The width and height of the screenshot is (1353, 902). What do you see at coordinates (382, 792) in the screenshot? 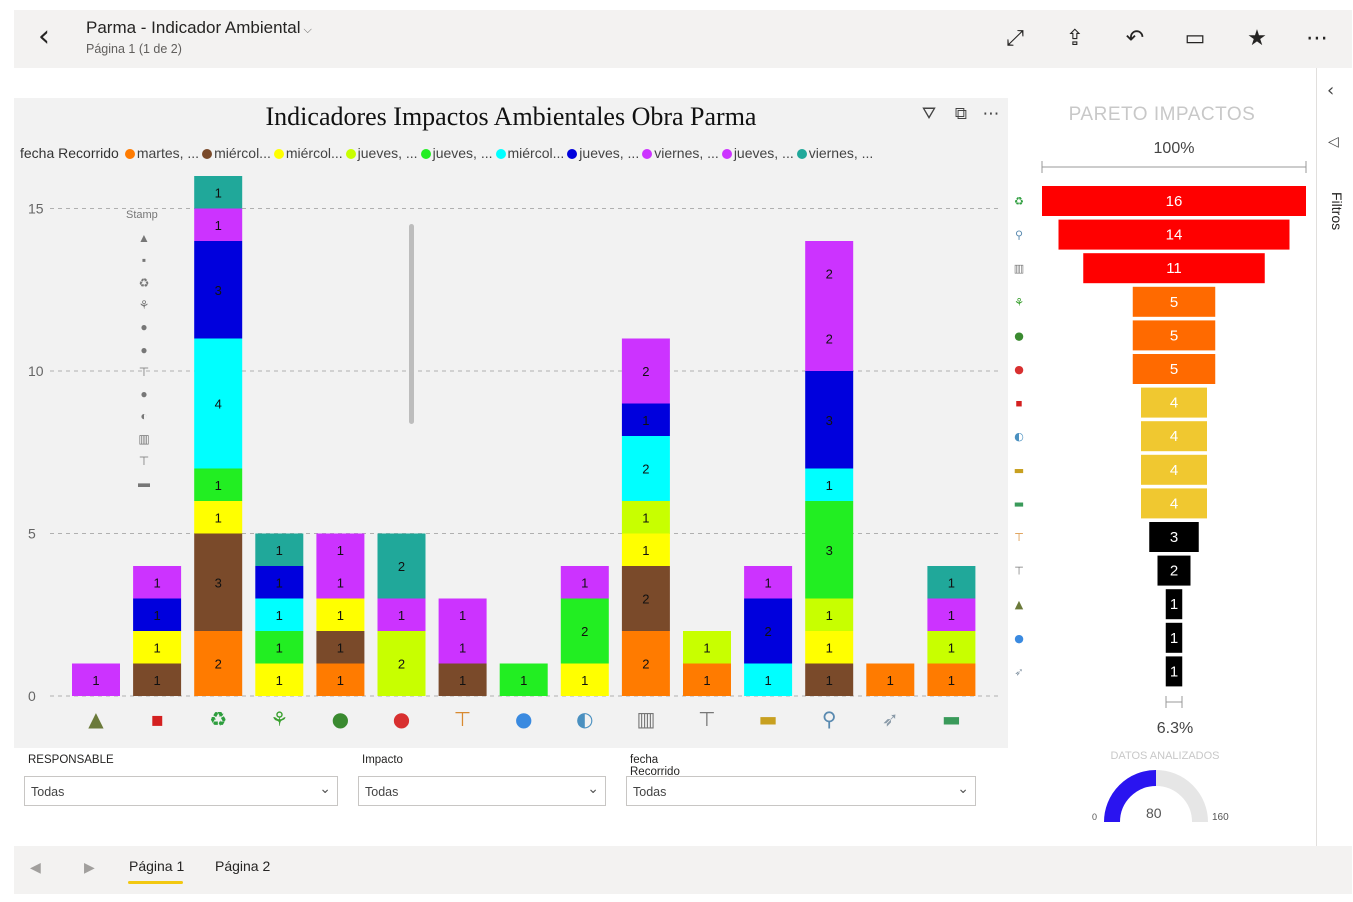
I see `slicer-value: Todas` at bounding box center [382, 792].